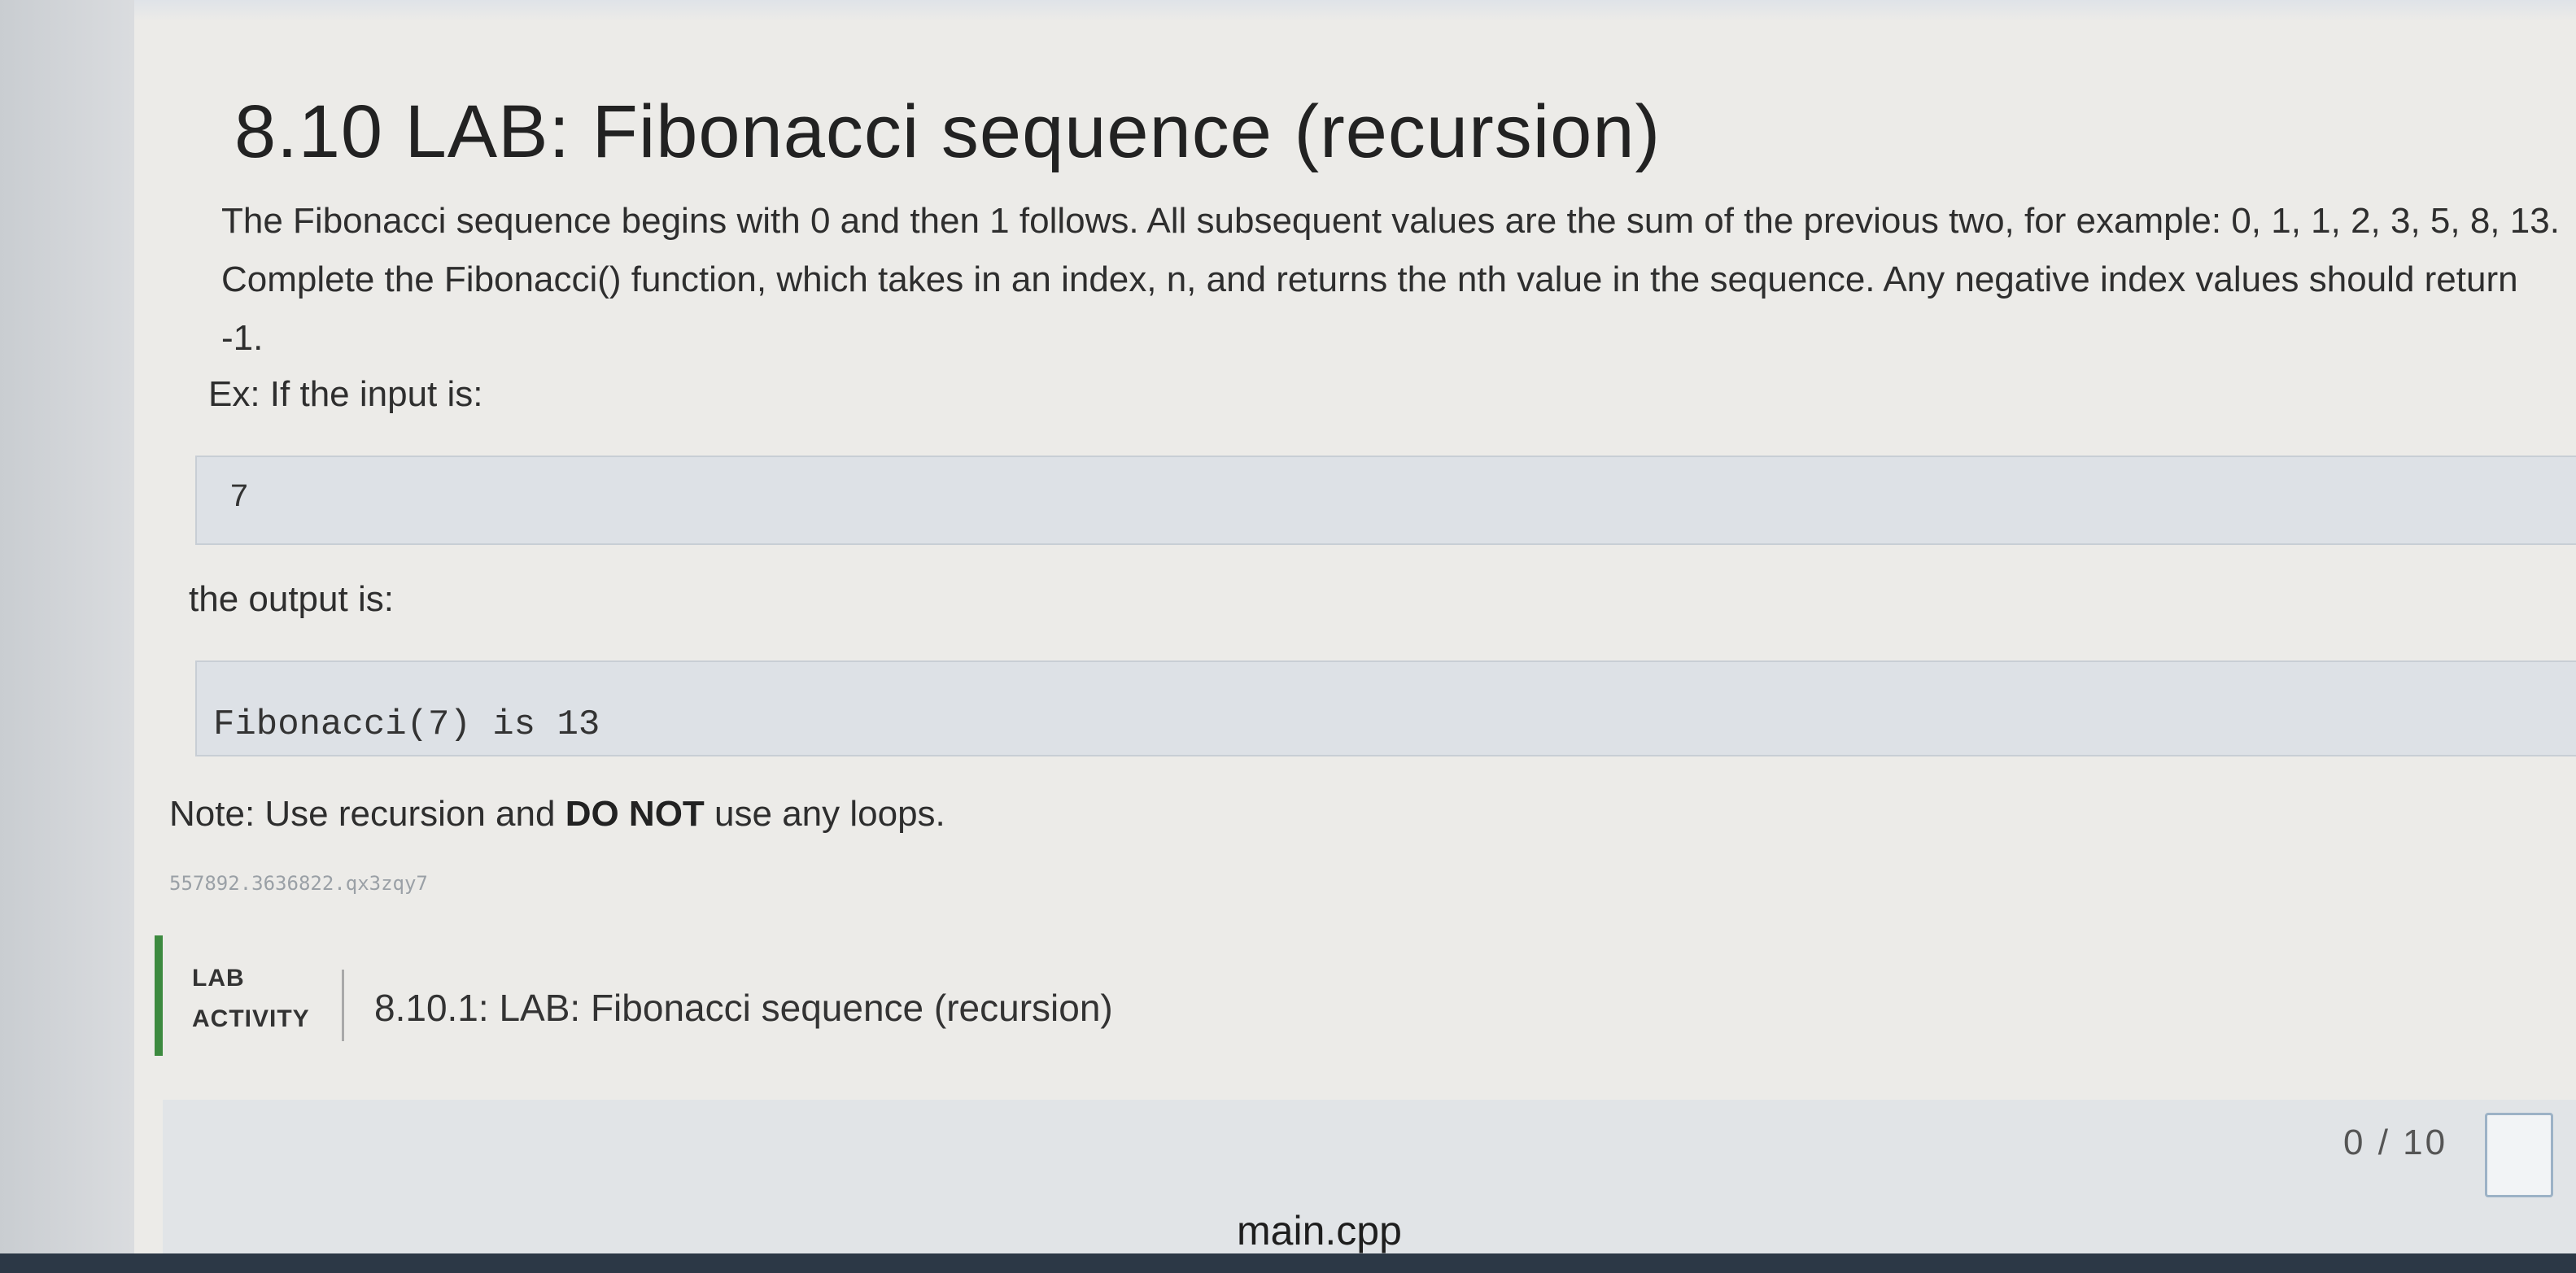  Describe the element at coordinates (1319, 1230) in the screenshot. I see `filename-tab: main.cpp` at that location.